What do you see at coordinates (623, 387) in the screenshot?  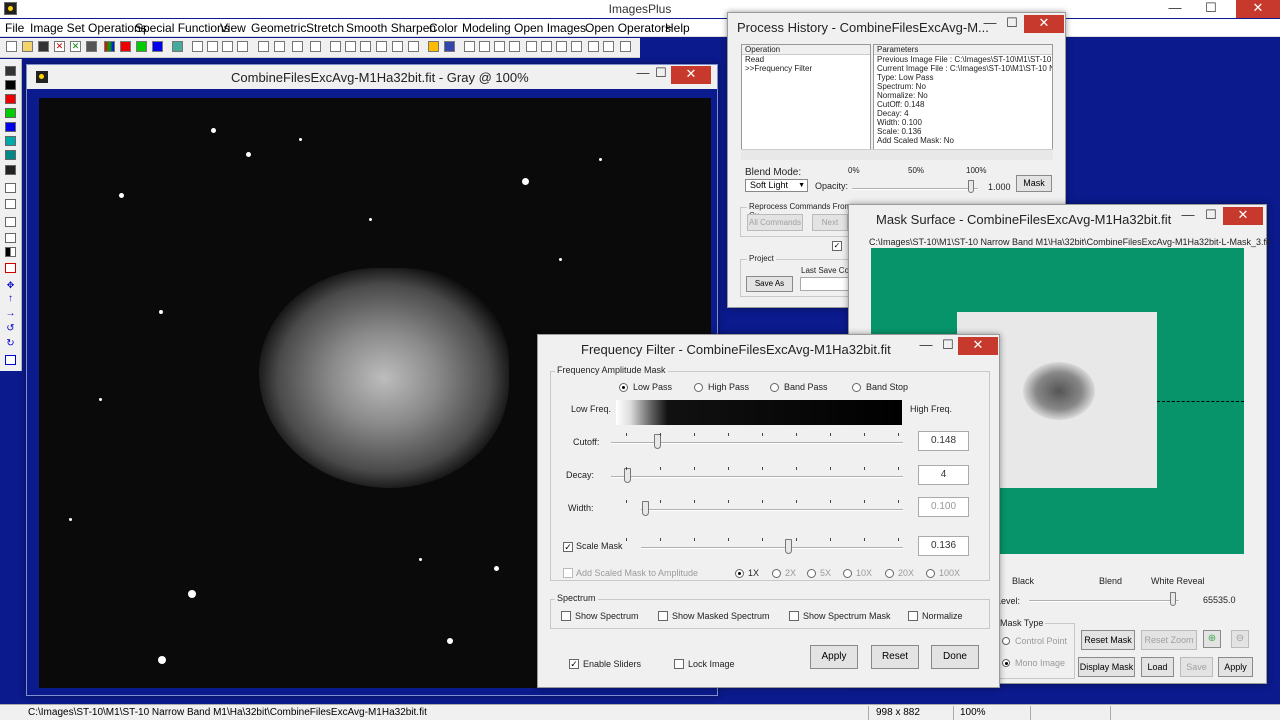 I see `low-pass-radio` at bounding box center [623, 387].